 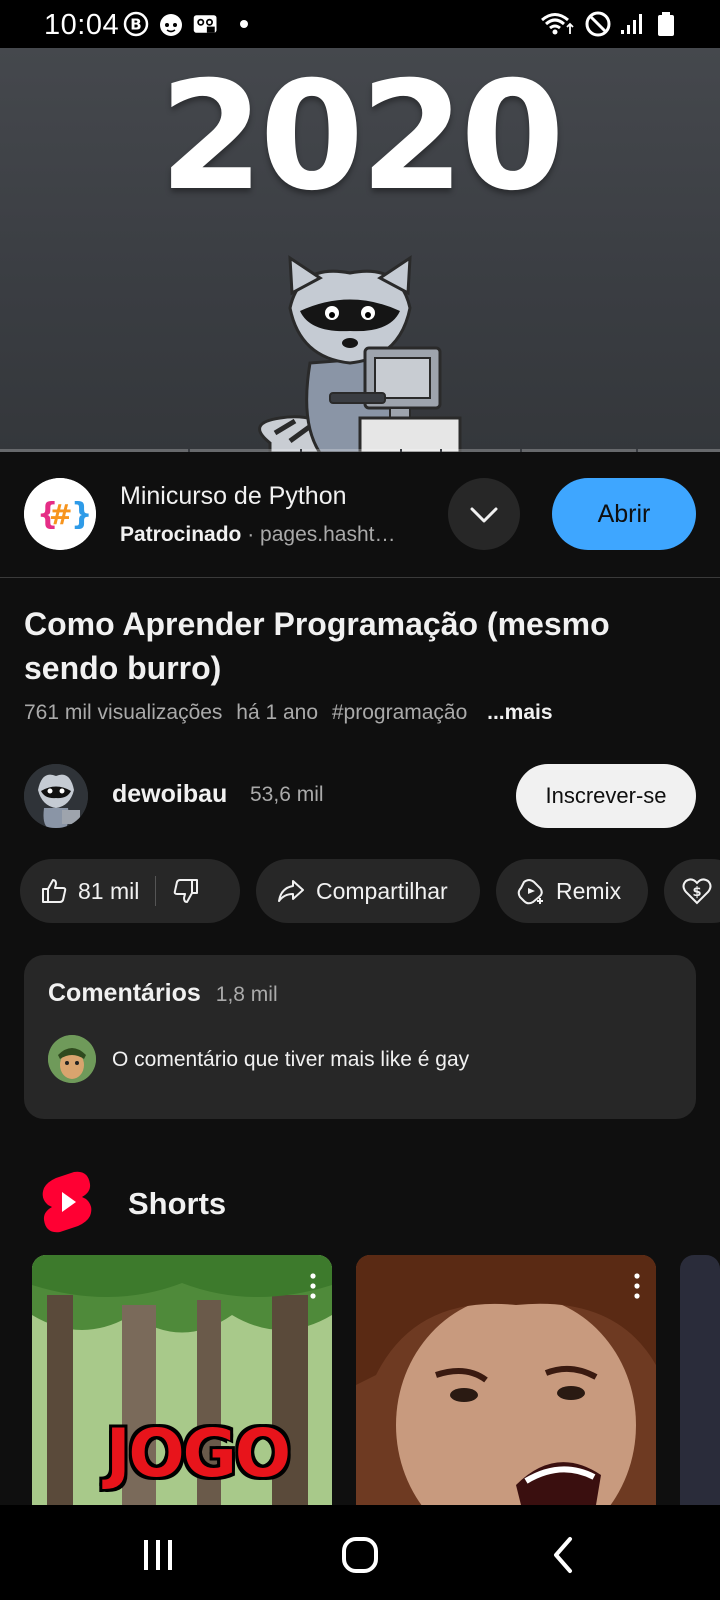 I want to click on battery-icon, so click(x=666, y=24).